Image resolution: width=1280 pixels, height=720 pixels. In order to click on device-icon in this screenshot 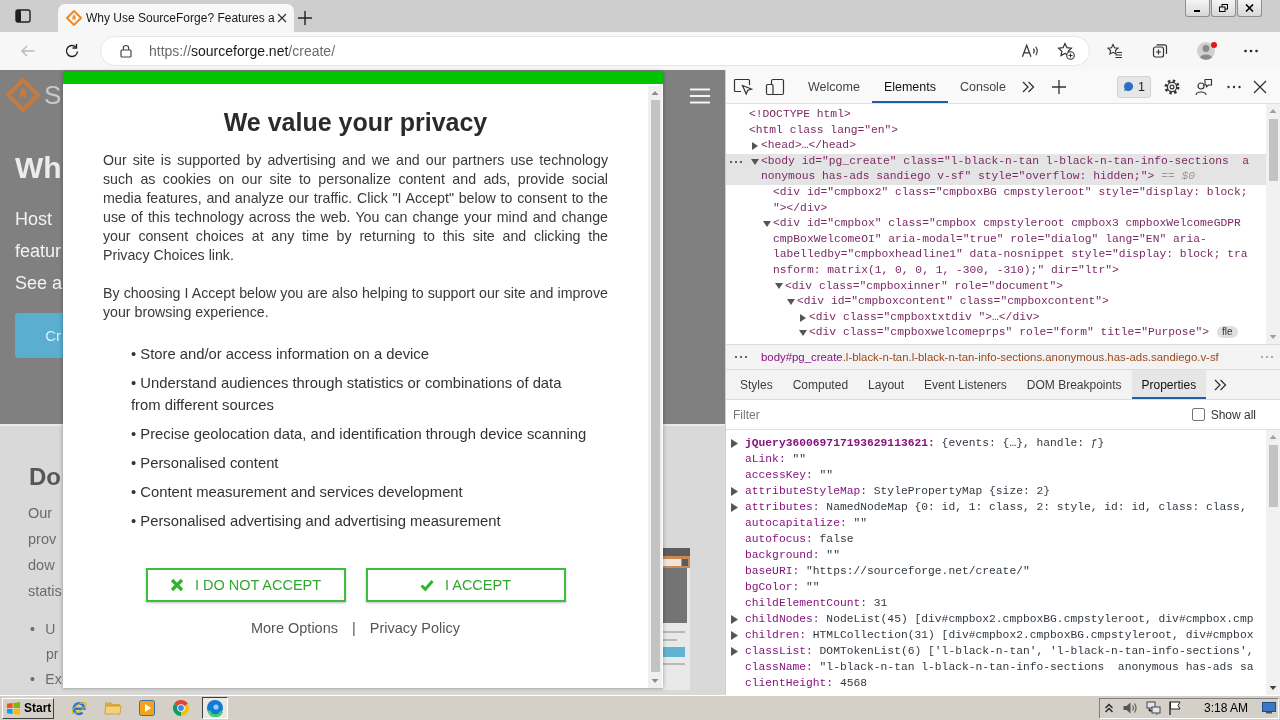, I will do `click(775, 86)`.